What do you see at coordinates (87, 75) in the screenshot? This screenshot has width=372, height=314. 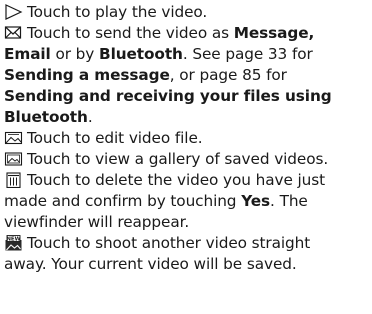 I see `sending-message-ref: Sending a message` at bounding box center [87, 75].